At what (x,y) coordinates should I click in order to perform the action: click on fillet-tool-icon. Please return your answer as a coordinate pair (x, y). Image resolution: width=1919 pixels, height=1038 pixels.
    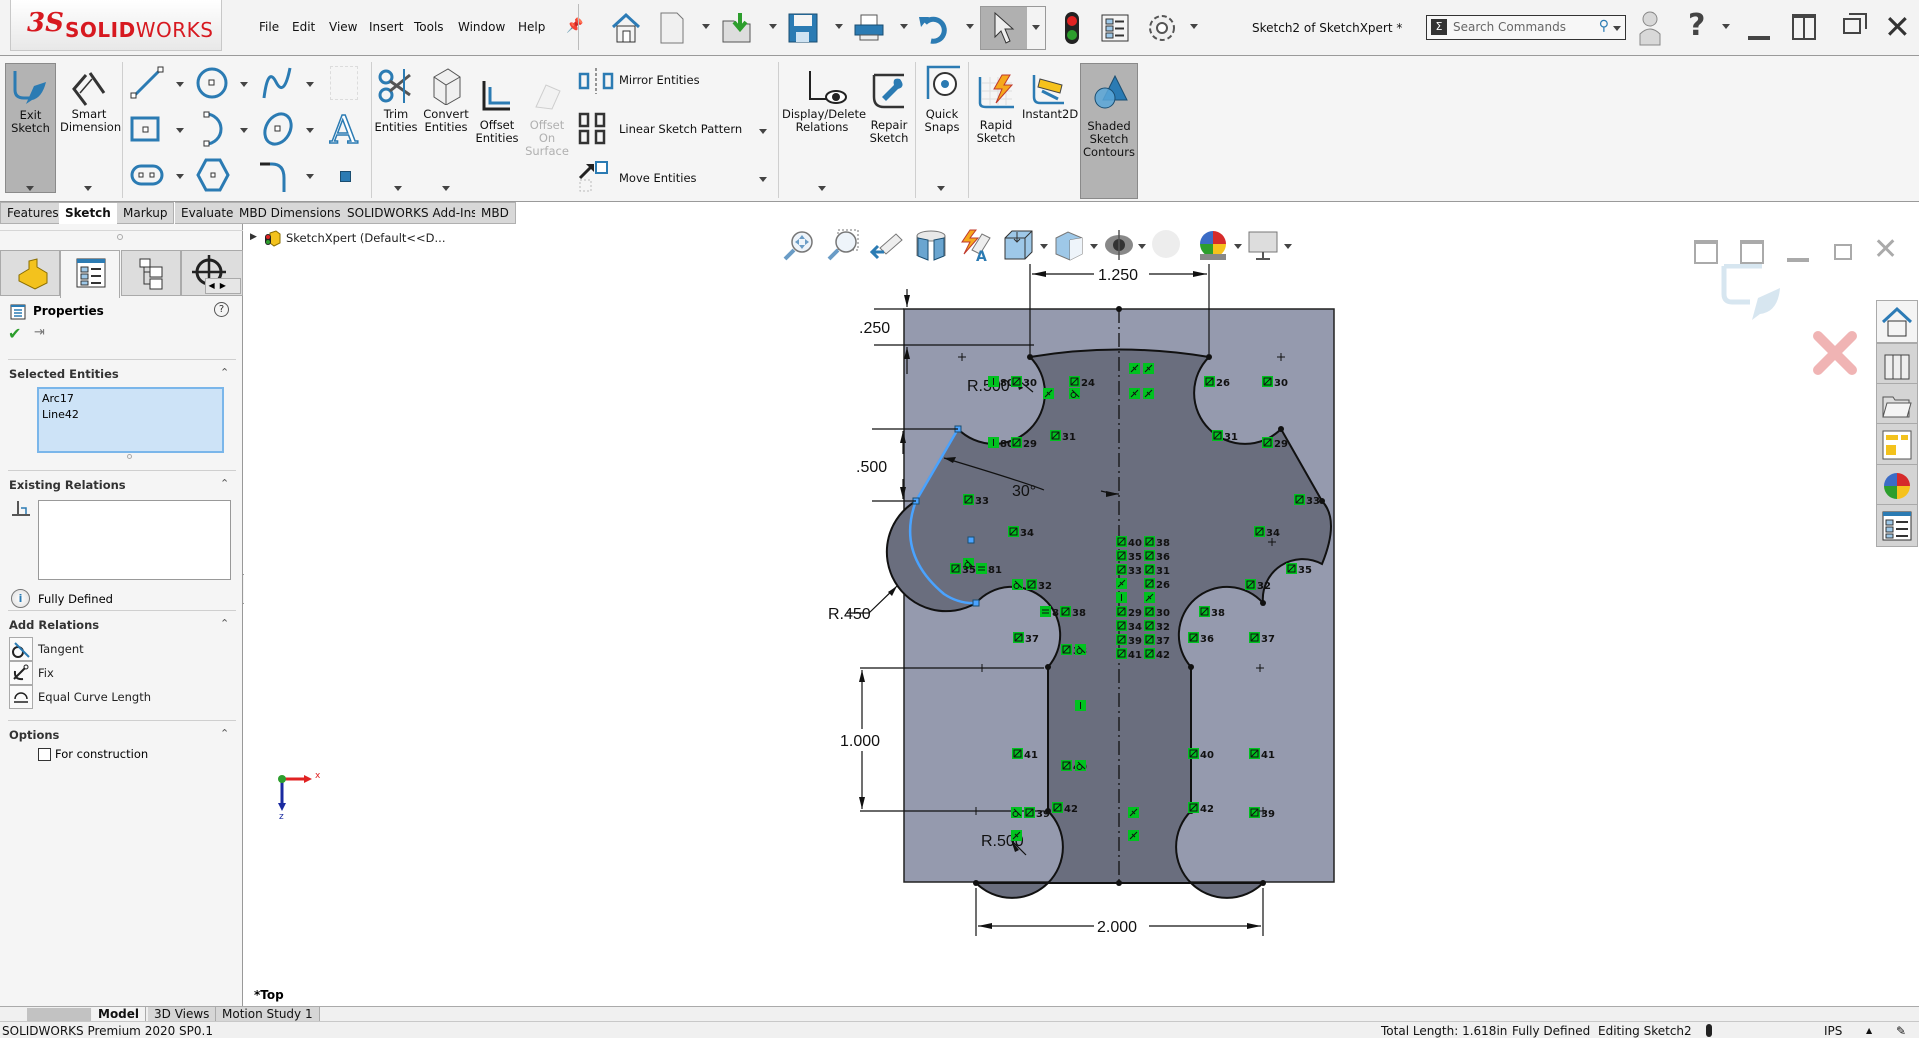
    Looking at the image, I should click on (278, 175).